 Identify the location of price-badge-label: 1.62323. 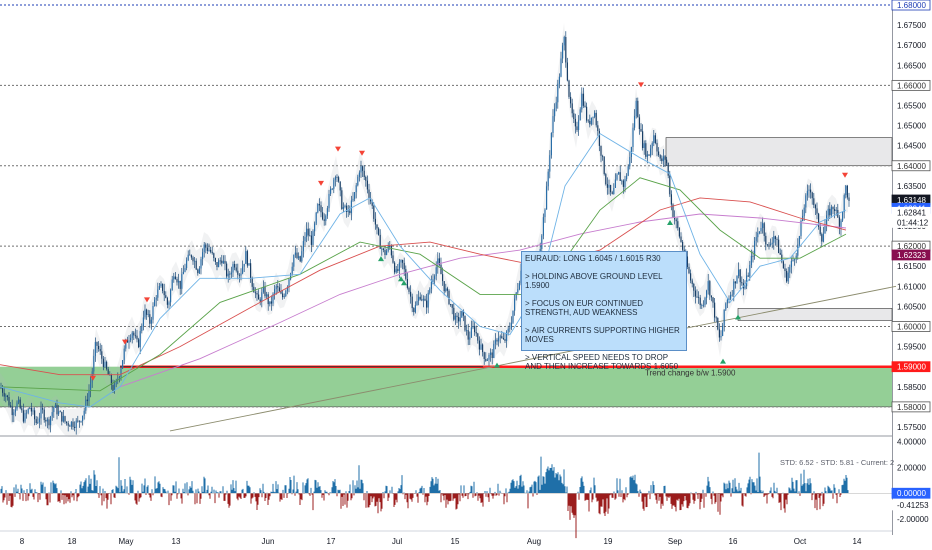
(911, 255).